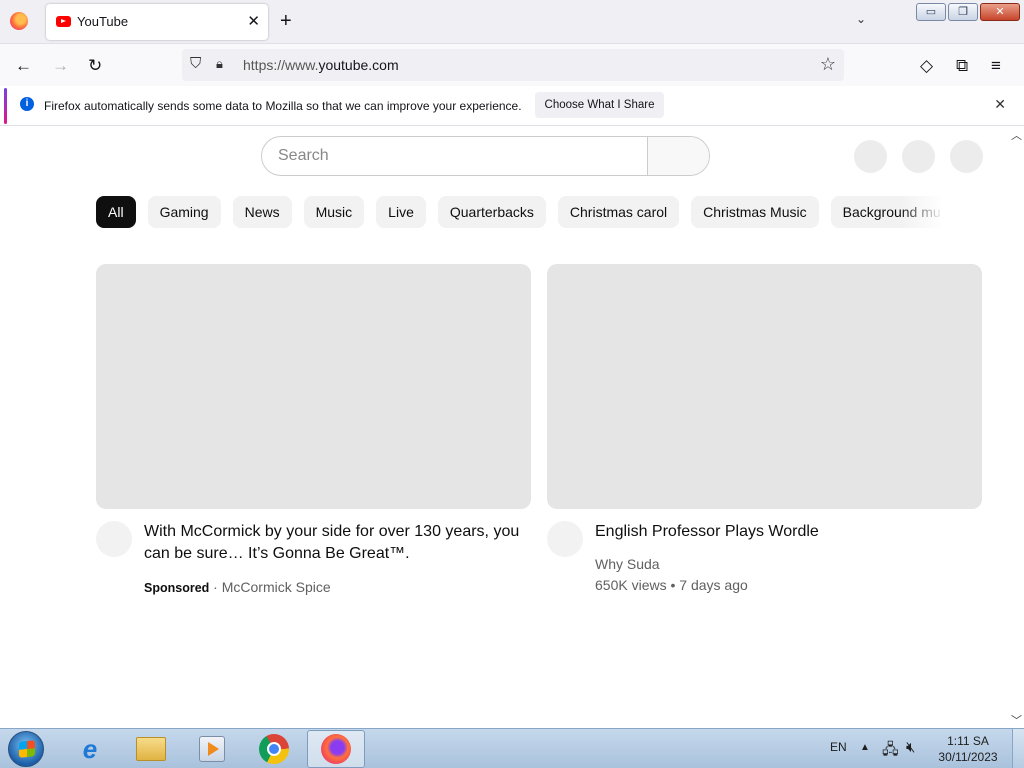 The height and width of the screenshot is (768, 1024). What do you see at coordinates (358, 65) in the screenshot?
I see `url-domain: youtube.com` at bounding box center [358, 65].